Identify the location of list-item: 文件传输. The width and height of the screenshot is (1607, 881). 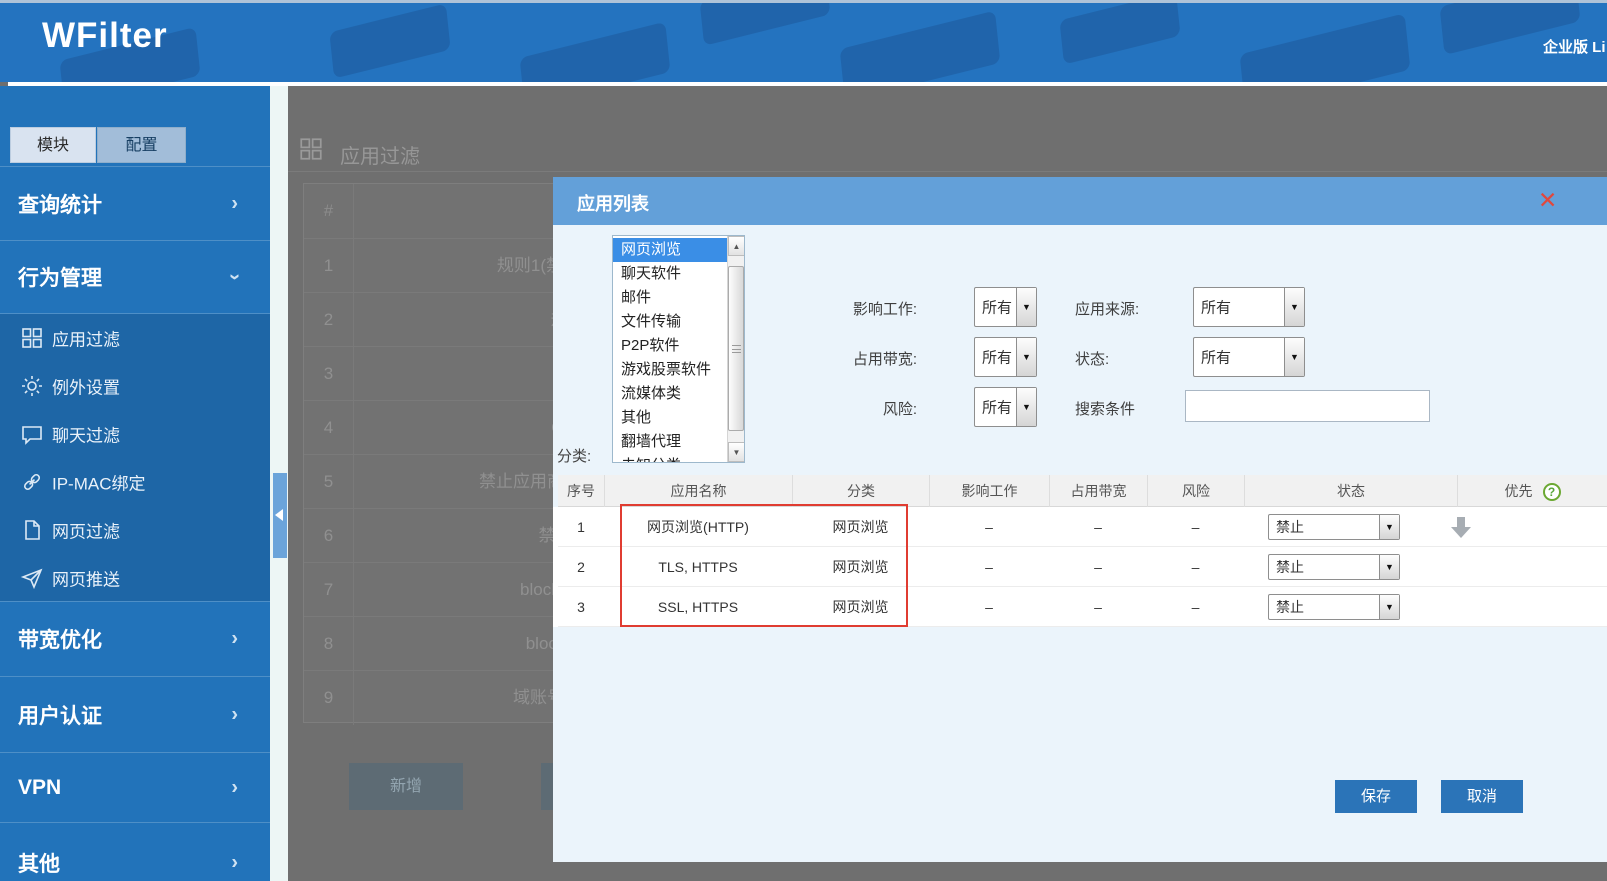
(670, 322).